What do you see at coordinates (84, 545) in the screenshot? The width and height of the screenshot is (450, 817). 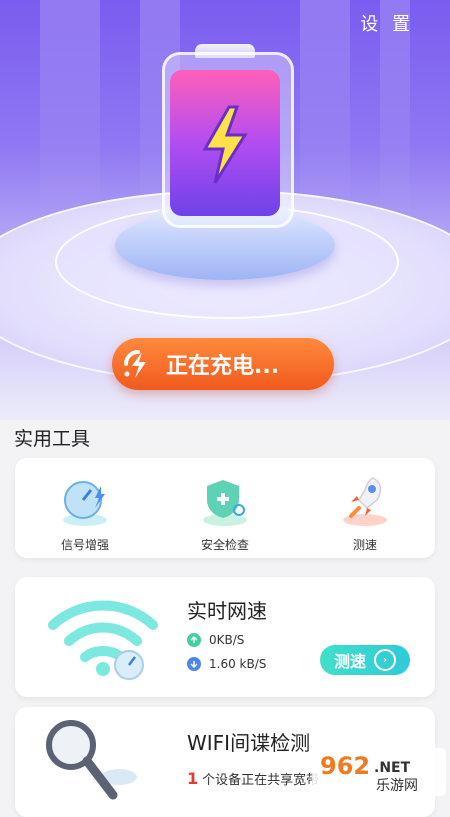 I see `tool-label: 信号增强` at bounding box center [84, 545].